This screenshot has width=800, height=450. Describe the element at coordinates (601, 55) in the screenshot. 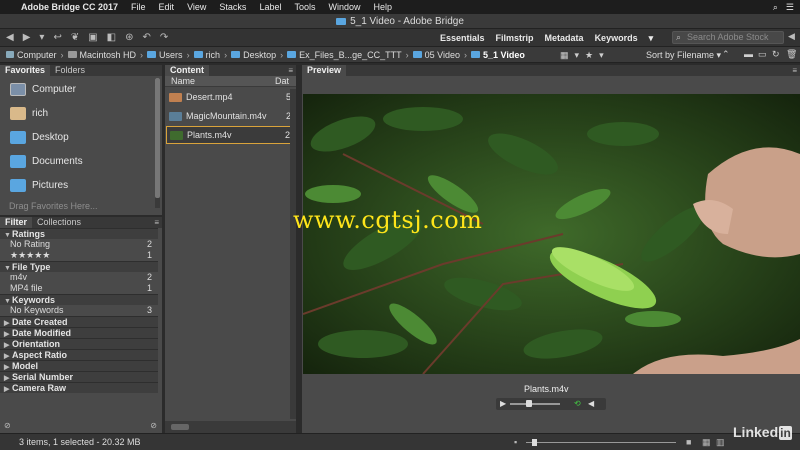

I see `rating-filter-chevron-icon: ▾` at that location.